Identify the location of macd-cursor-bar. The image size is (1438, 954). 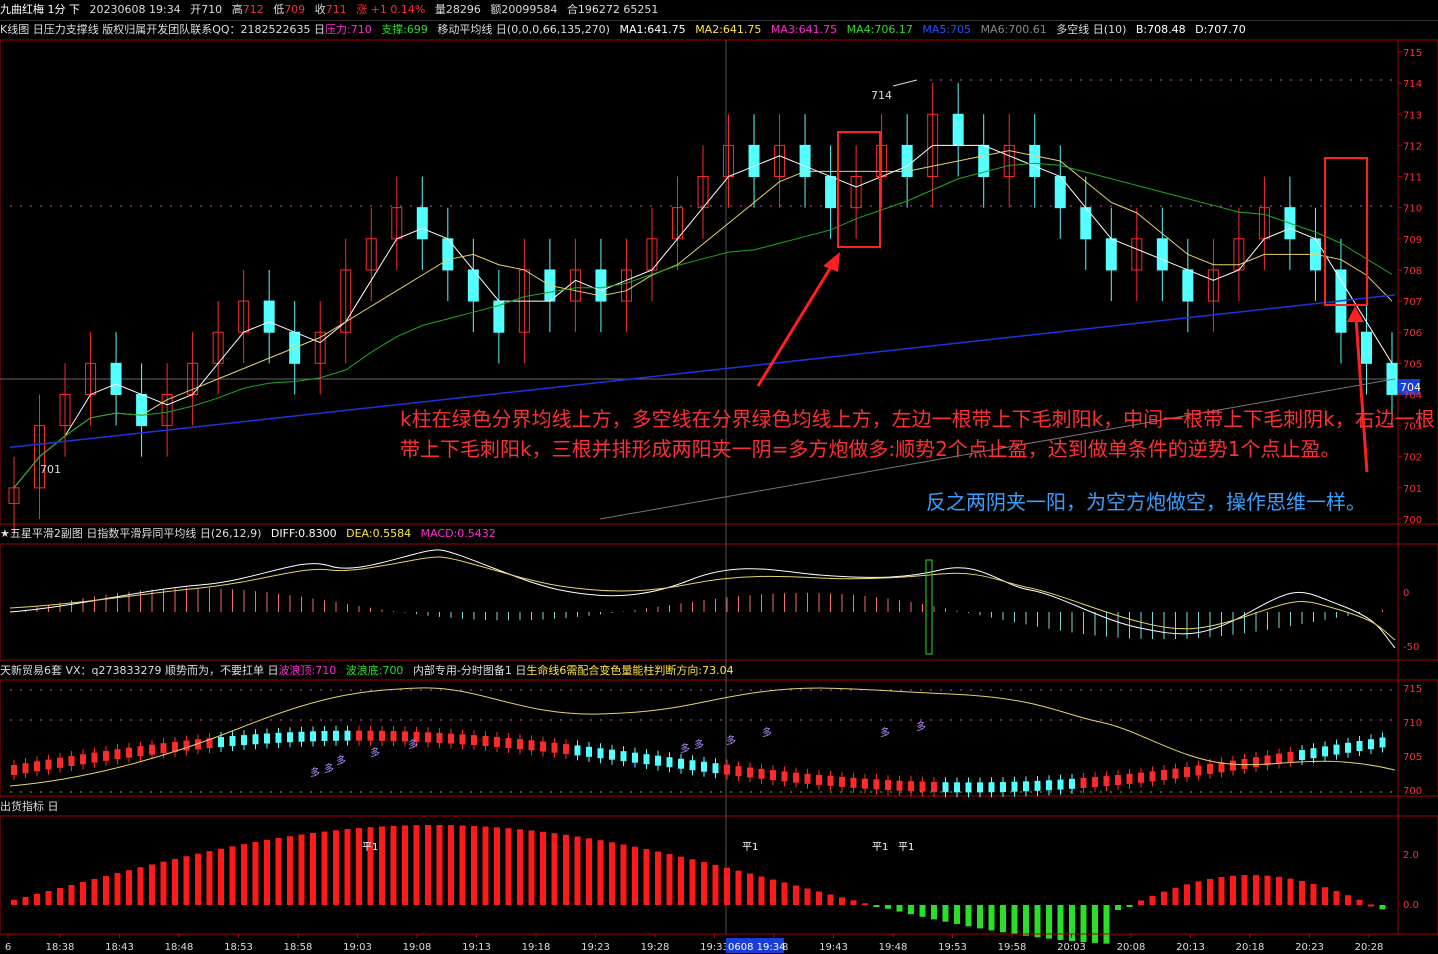
(929, 607).